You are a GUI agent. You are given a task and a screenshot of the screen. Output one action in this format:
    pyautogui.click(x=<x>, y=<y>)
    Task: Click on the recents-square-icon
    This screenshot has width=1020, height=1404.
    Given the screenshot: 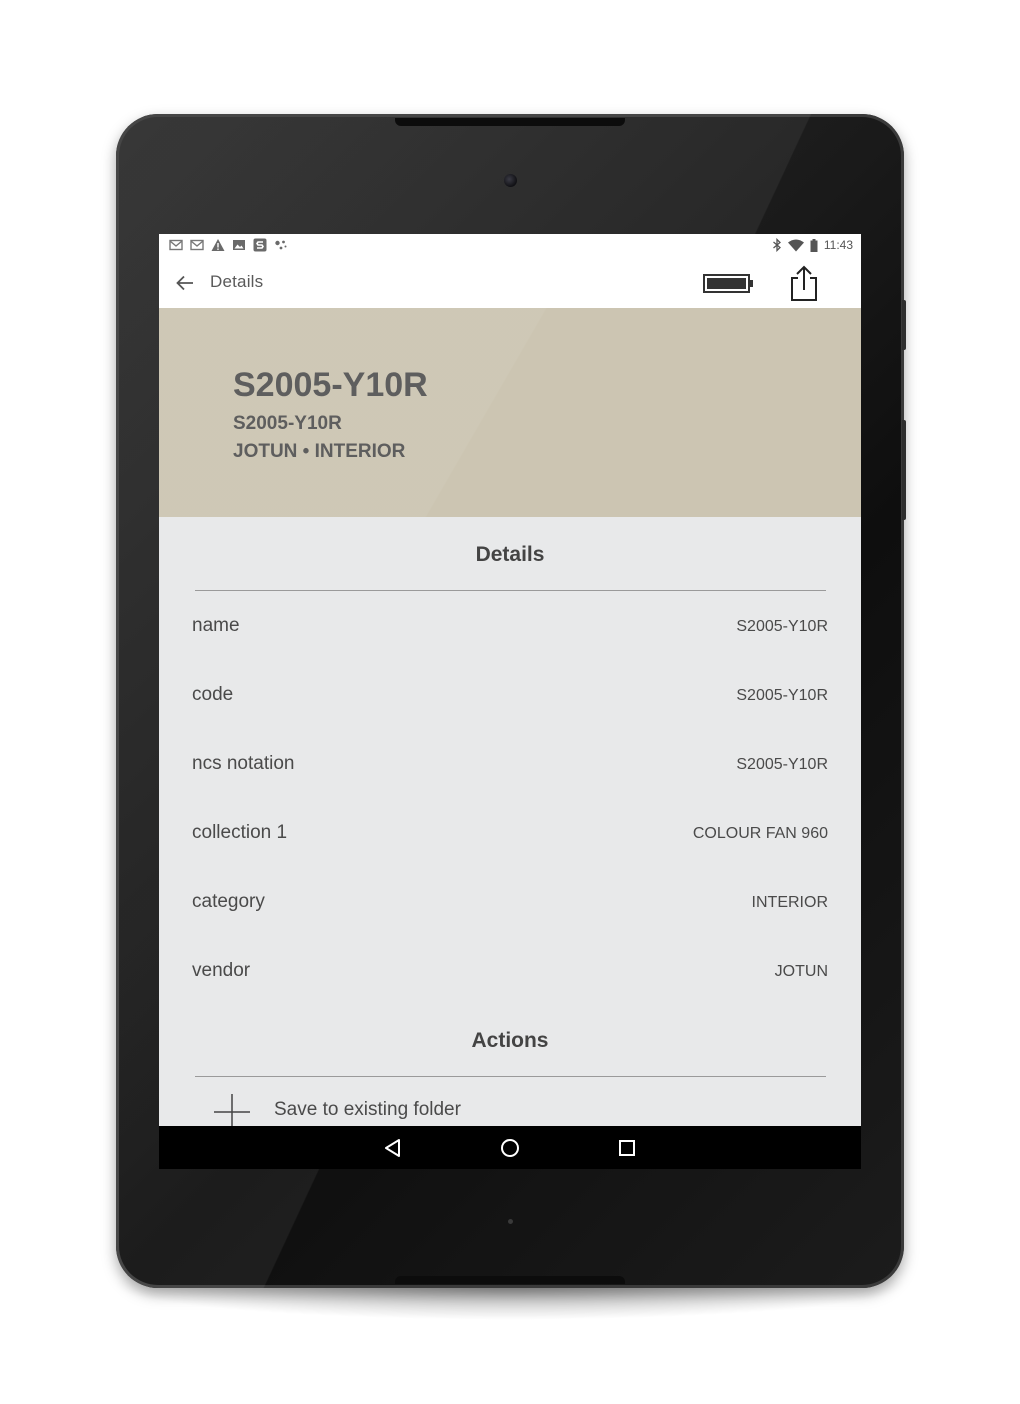 What is the action you would take?
    pyautogui.click(x=627, y=1148)
    